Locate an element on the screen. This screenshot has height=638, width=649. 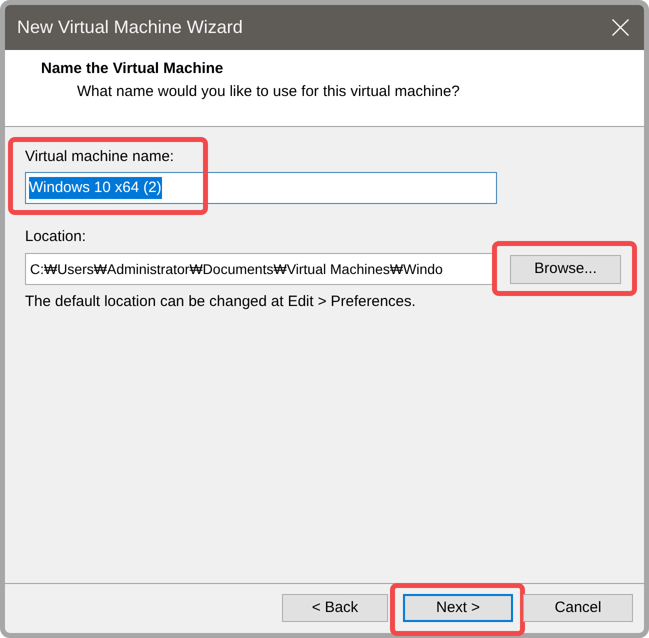
field-label: Virtual machine name: is located at coordinates (99, 157).